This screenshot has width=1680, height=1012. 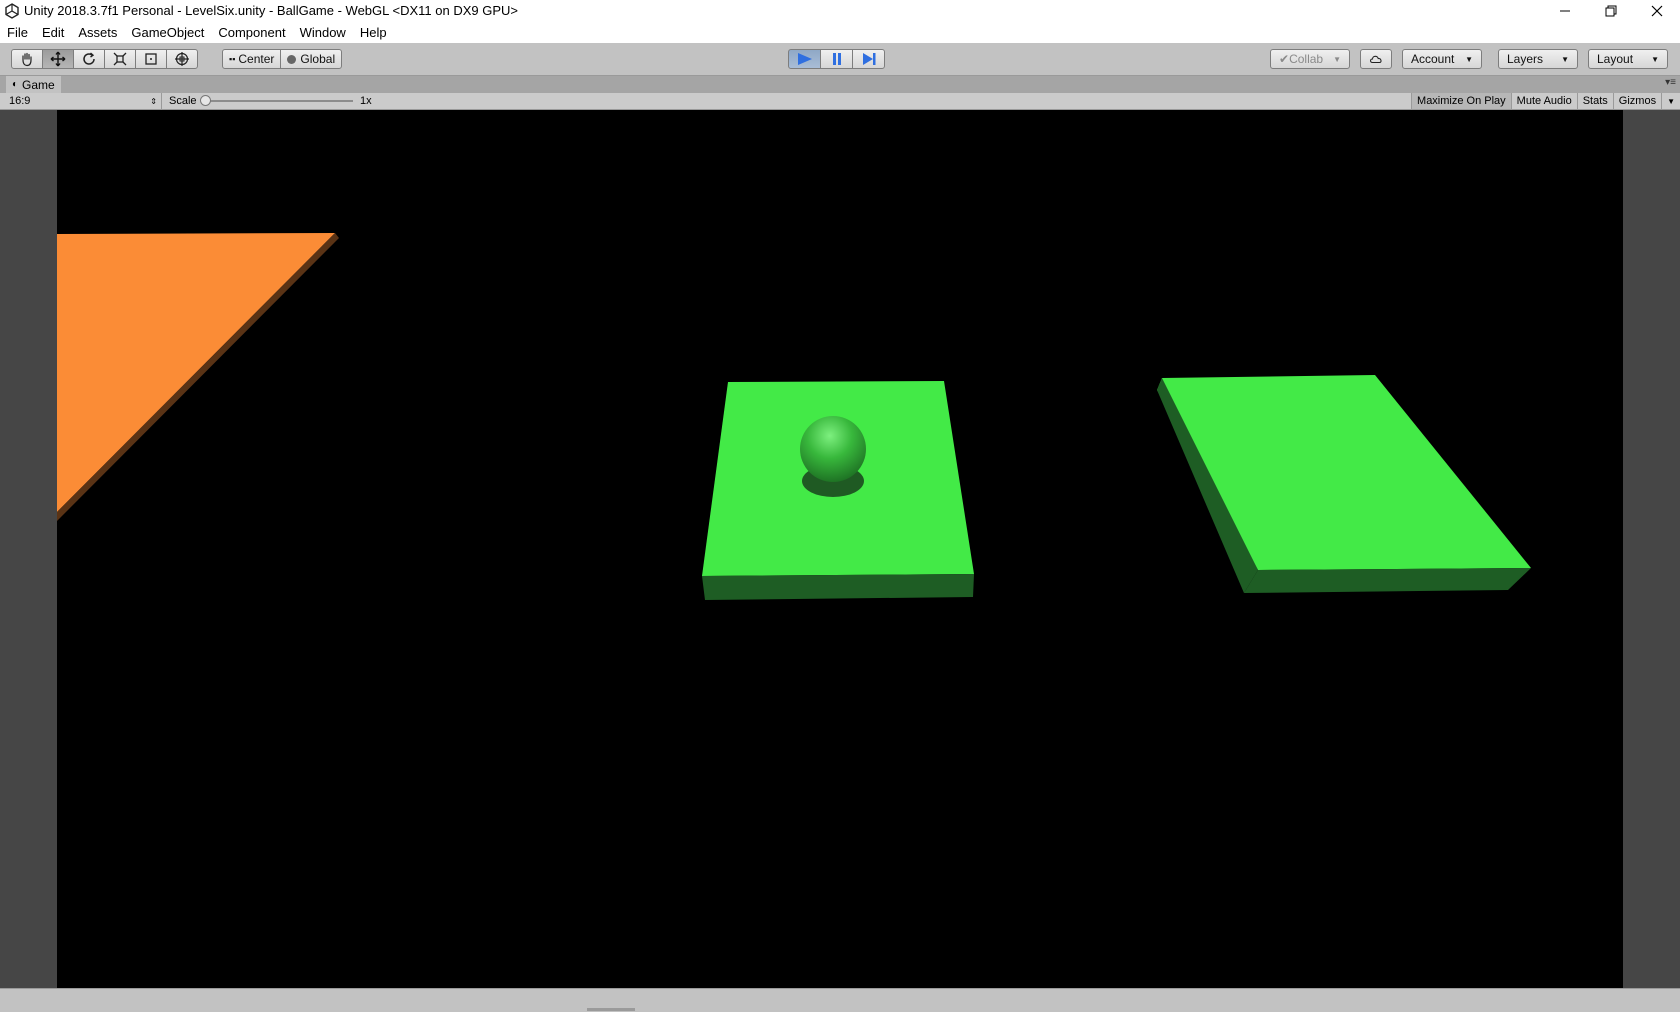 I want to click on menu-assets: Assets, so click(x=97, y=32).